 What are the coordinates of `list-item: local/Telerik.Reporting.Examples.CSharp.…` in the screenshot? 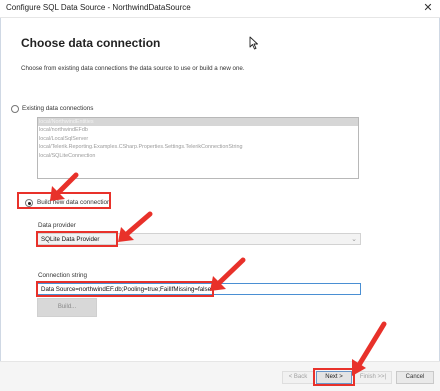 It's located at (198, 147).